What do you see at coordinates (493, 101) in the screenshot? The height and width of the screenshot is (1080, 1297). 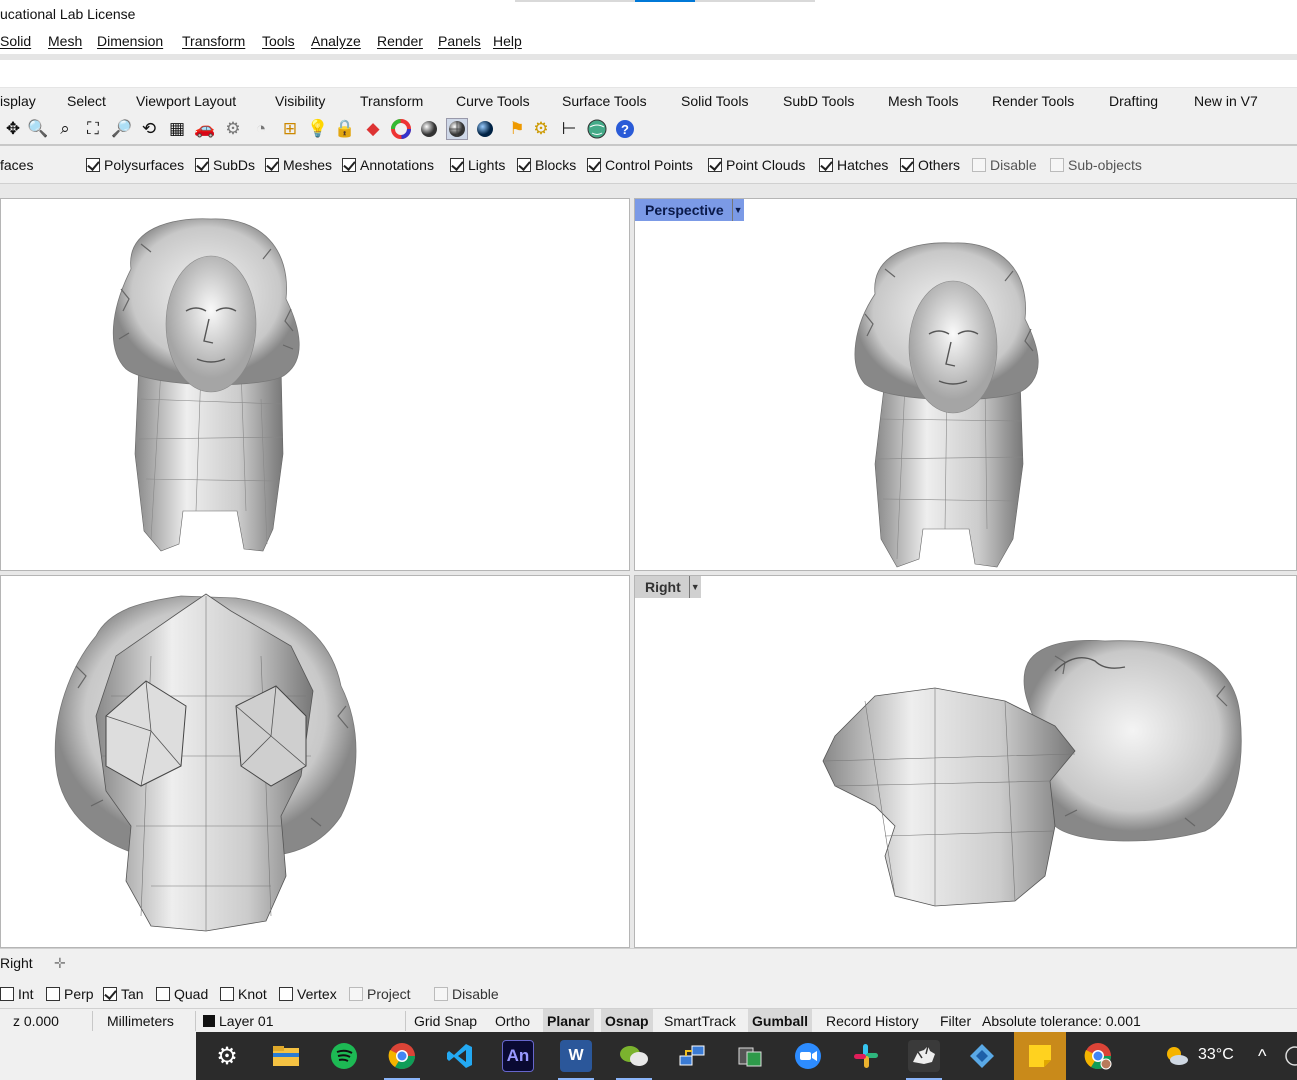 I see `tab-curve-tools: Curve Tools` at bounding box center [493, 101].